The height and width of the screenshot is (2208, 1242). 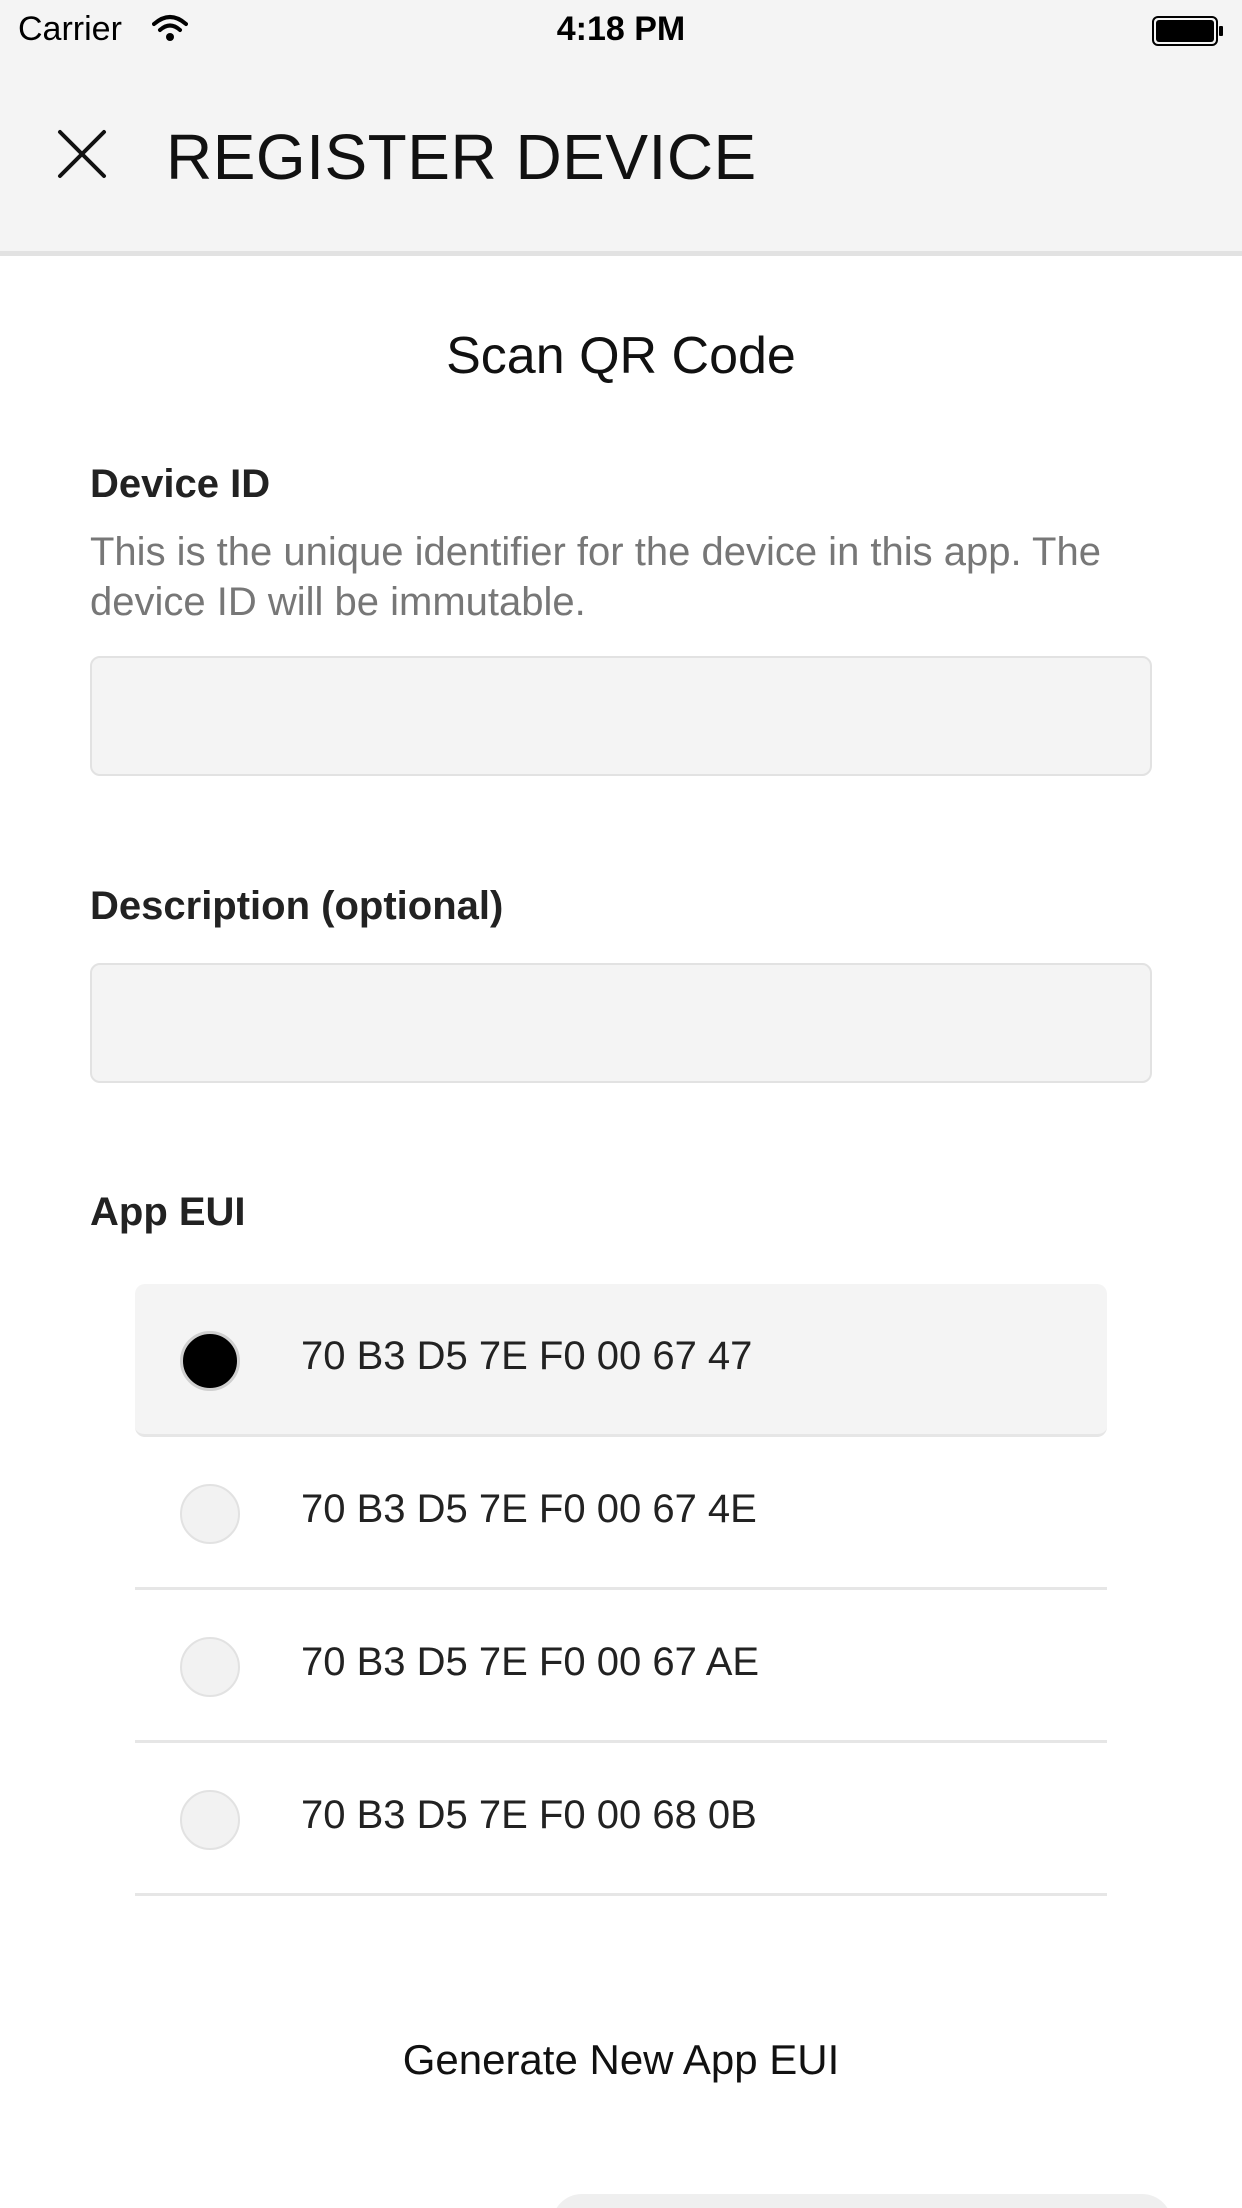 What do you see at coordinates (529, 1815) in the screenshot?
I see `app-eui-value: 70 B3 D5 7E F0 00 68 0B` at bounding box center [529, 1815].